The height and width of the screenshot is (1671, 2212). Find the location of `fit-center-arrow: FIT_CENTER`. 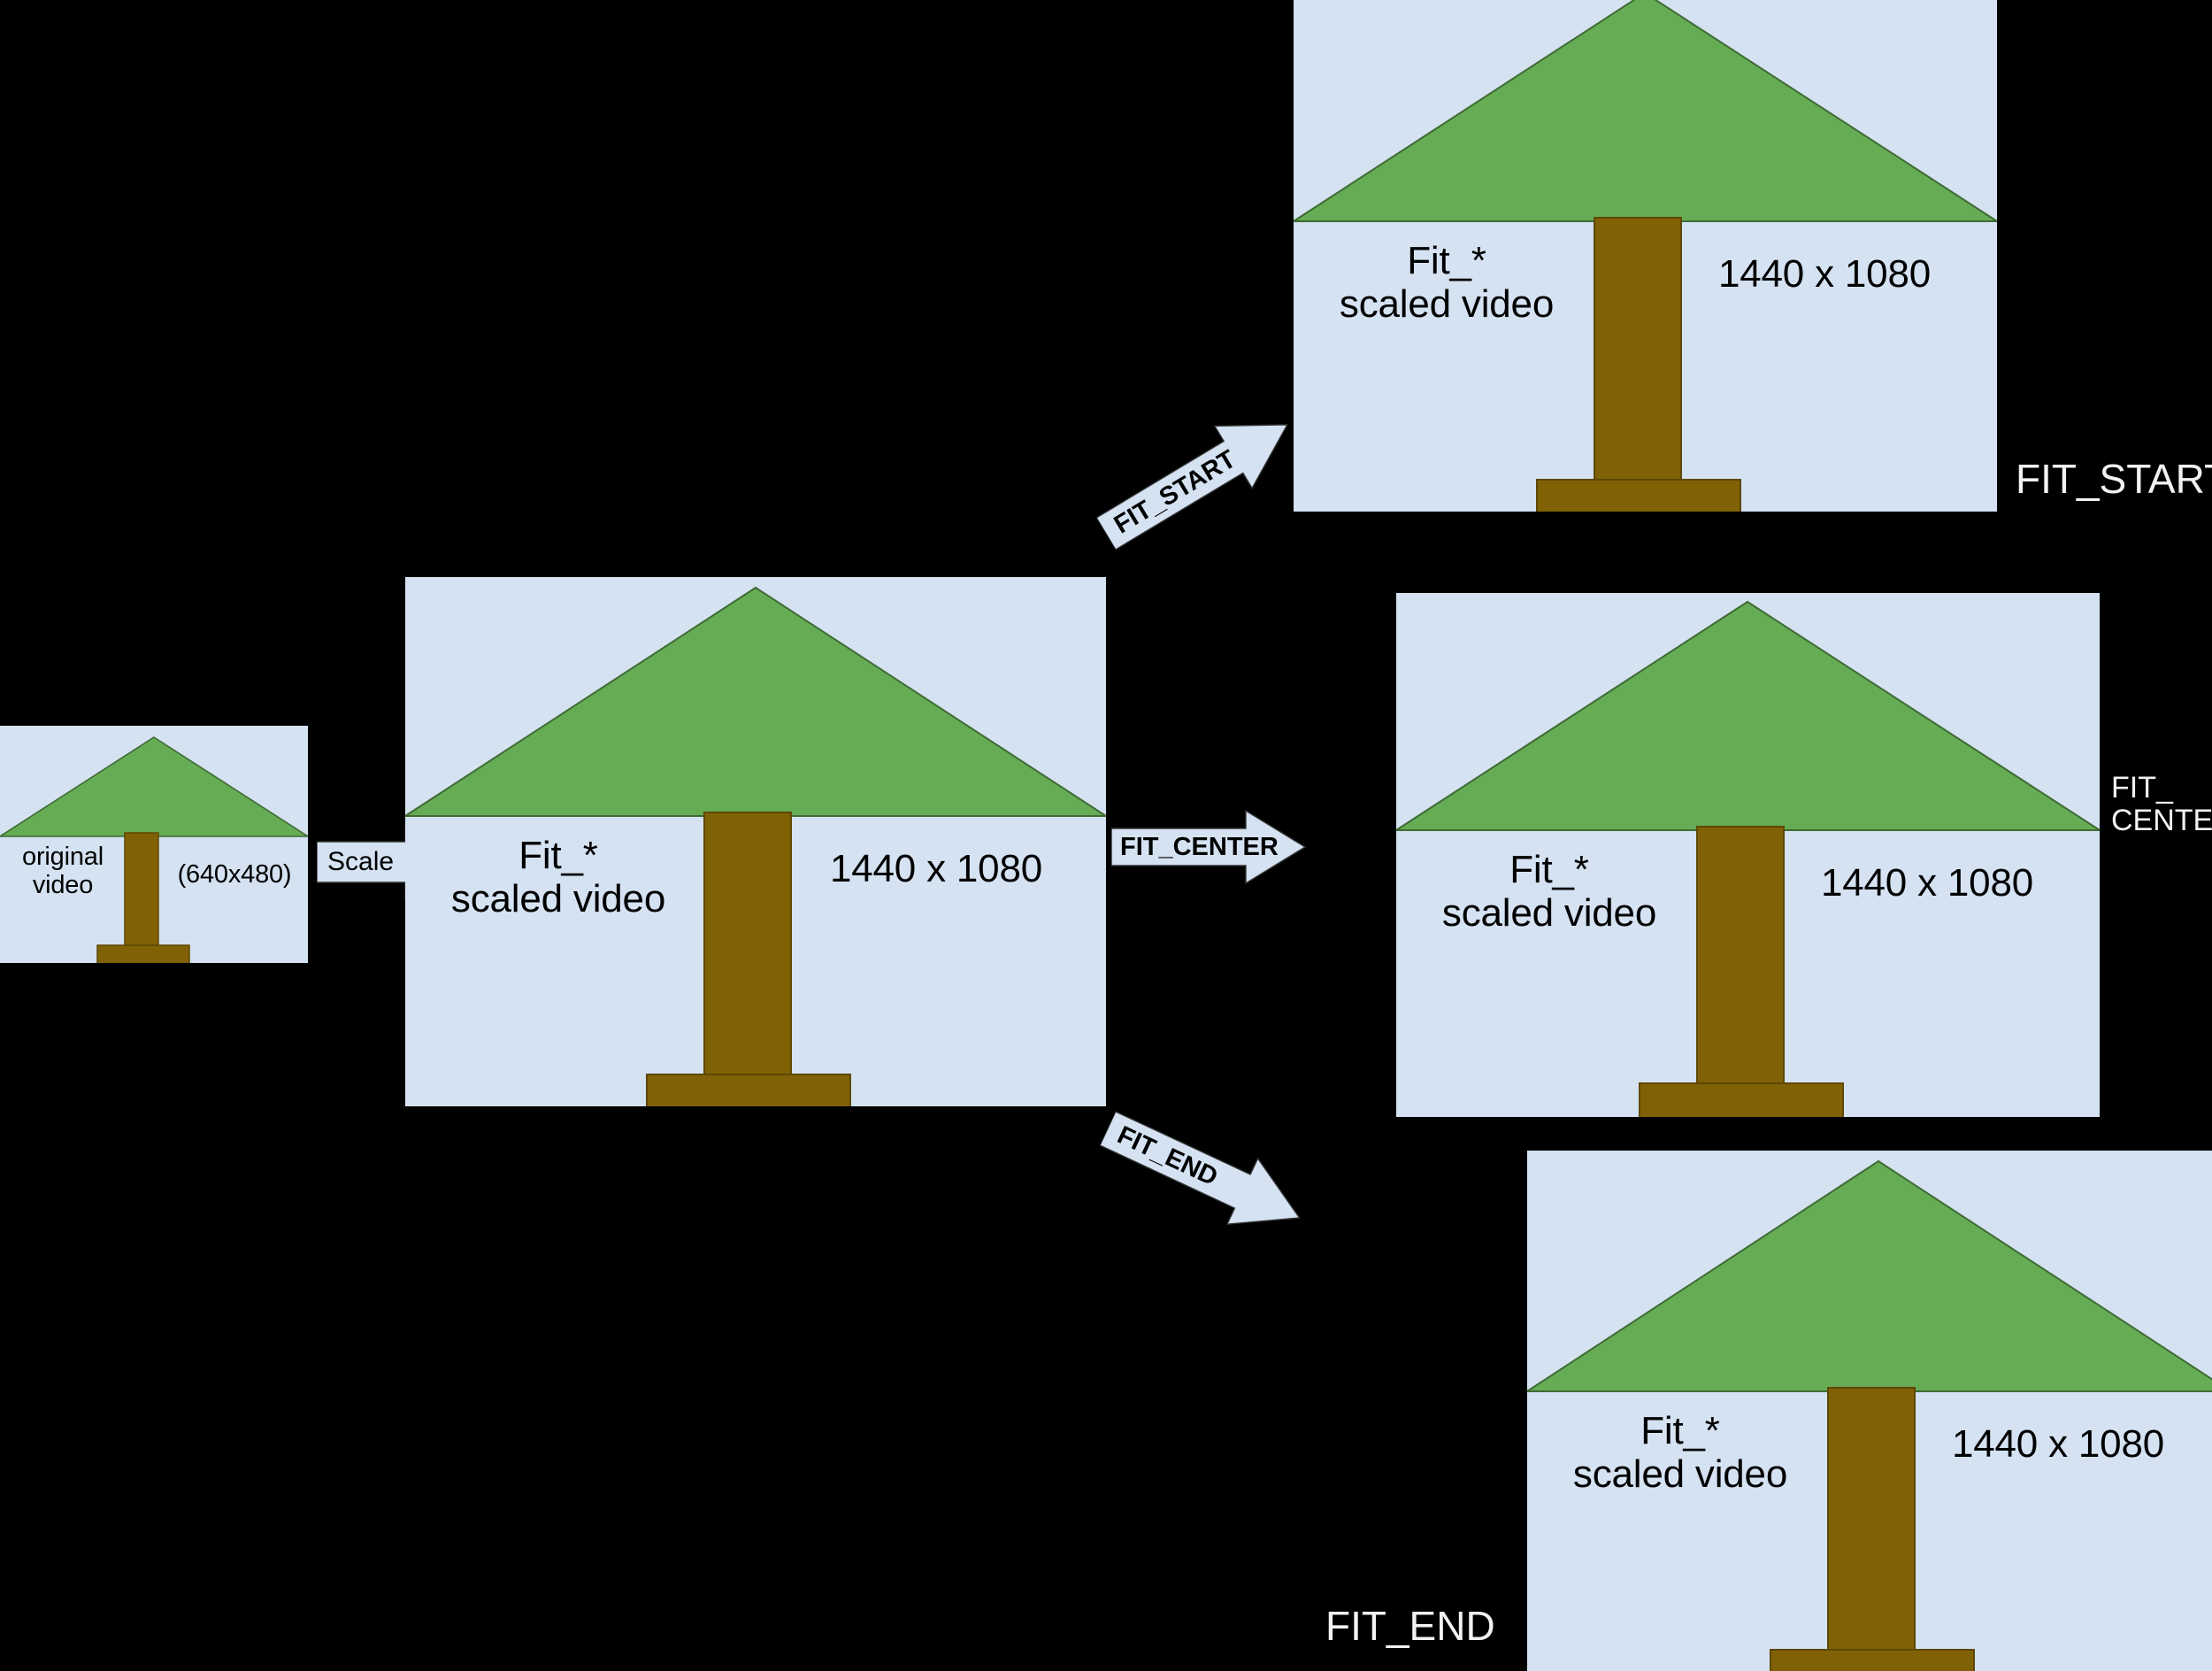

fit-center-arrow: FIT_CENTER is located at coordinates (1208, 847).